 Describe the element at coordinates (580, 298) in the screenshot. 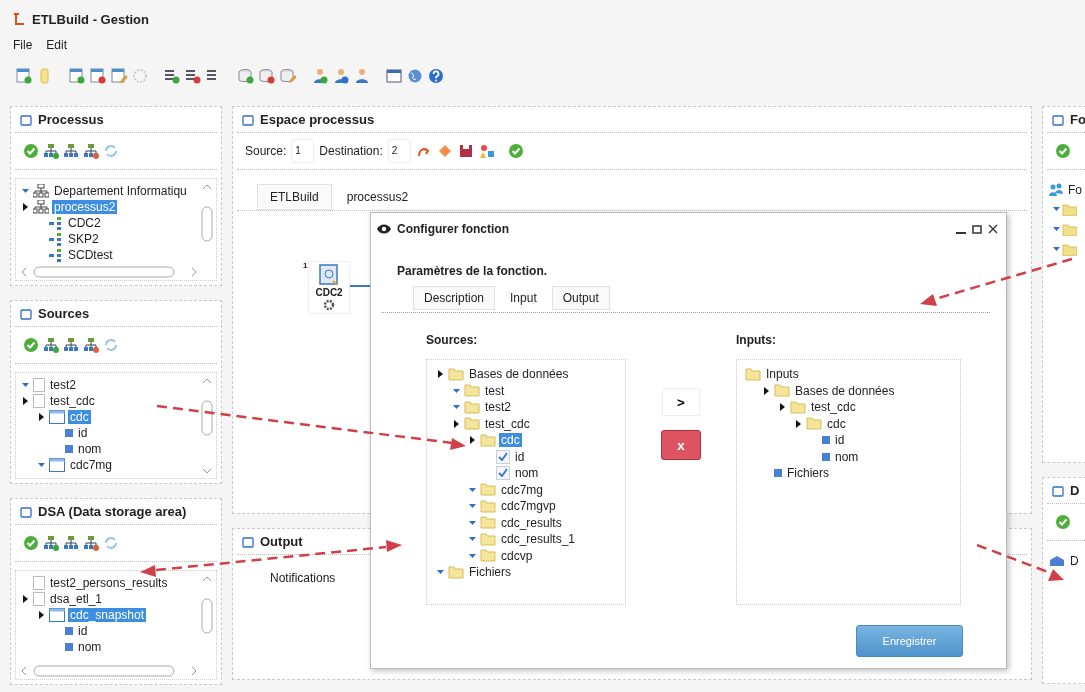

I see `tab: Output` at that location.